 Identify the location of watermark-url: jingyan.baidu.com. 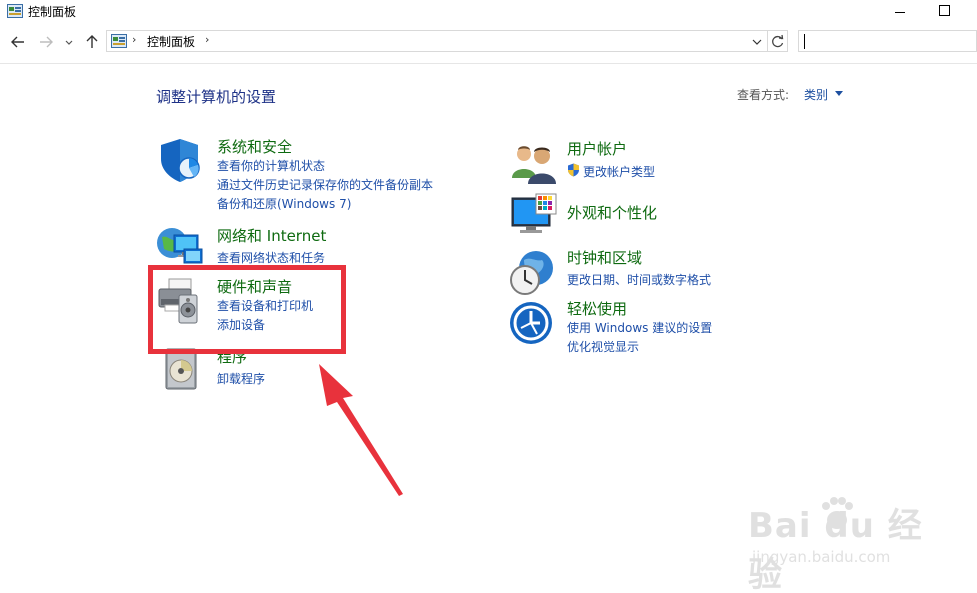
(821, 557).